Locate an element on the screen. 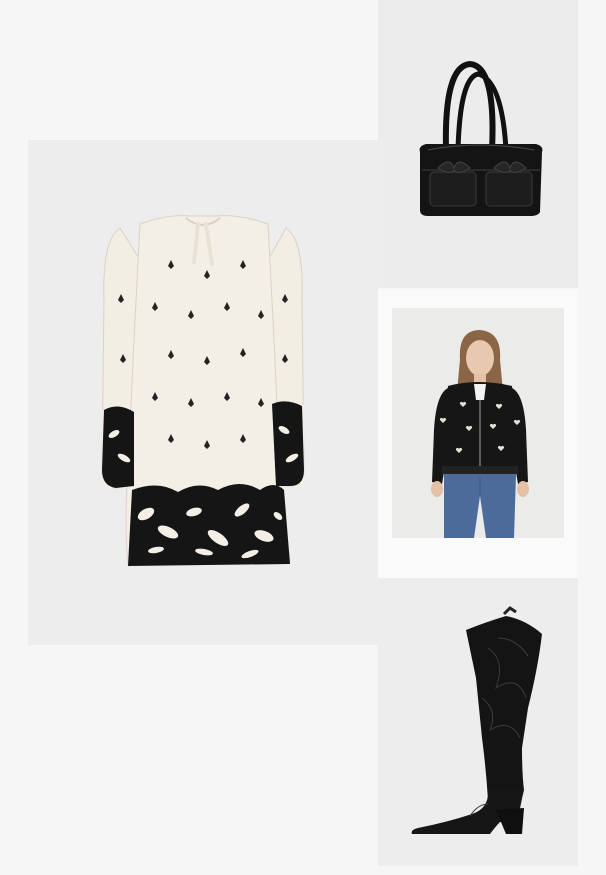 This screenshot has height=875, width=606. heart-print-bomber-jacket-image is located at coordinates (480, 434).